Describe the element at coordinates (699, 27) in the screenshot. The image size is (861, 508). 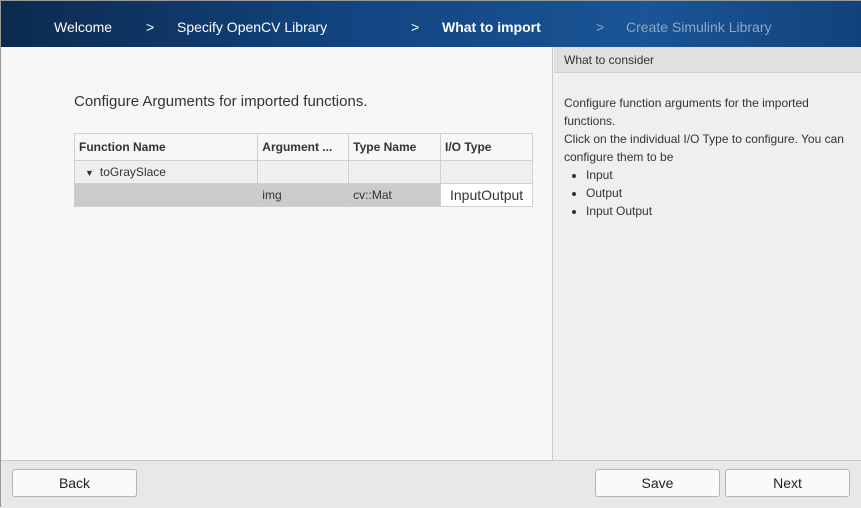
I see `step-create-library: Create Simulink Library` at that location.